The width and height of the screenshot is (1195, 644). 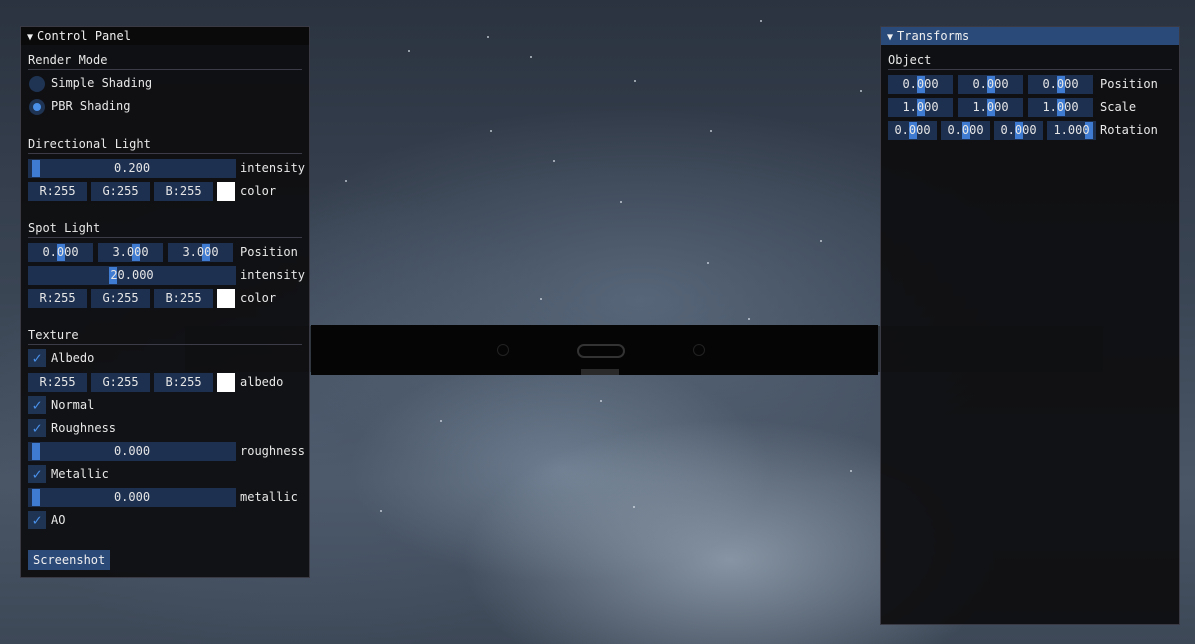 What do you see at coordinates (1030, 36) in the screenshot?
I see `transforms-titlebar: ▼ Transforms` at bounding box center [1030, 36].